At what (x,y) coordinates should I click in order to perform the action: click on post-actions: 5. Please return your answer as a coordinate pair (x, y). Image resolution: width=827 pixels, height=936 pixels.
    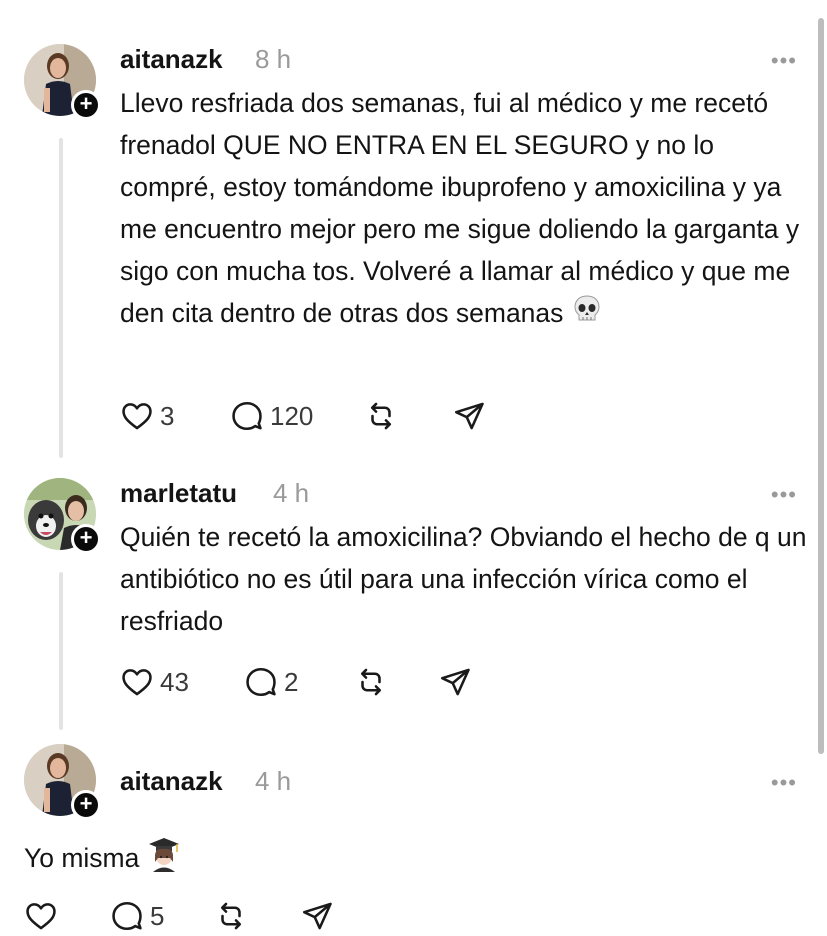
    Looking at the image, I should click on (224, 916).